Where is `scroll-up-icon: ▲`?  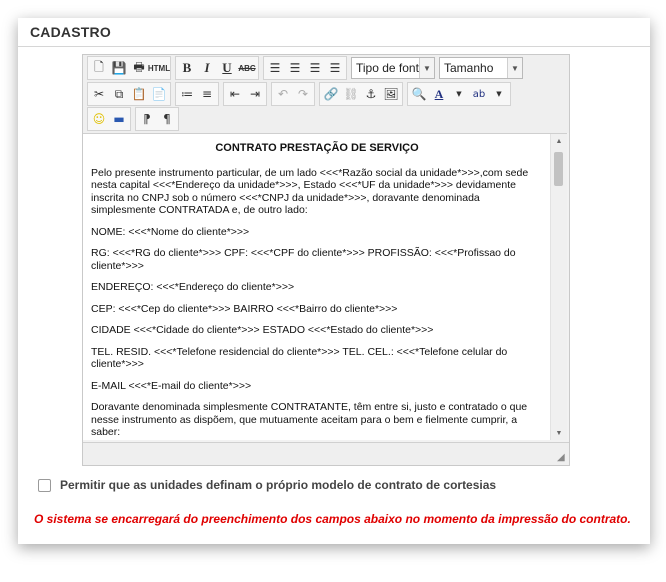 scroll-up-icon: ▲ is located at coordinates (559, 141).